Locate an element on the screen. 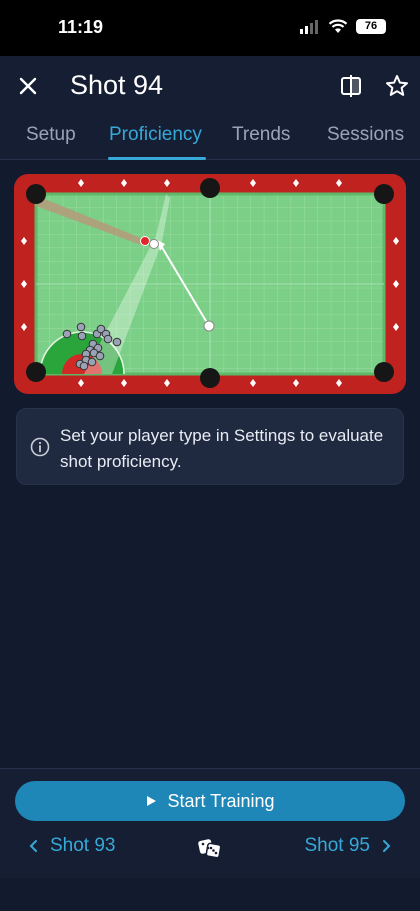 Image resolution: width=420 pixels, height=911 pixels. status-icons: 76 is located at coordinates (343, 26).